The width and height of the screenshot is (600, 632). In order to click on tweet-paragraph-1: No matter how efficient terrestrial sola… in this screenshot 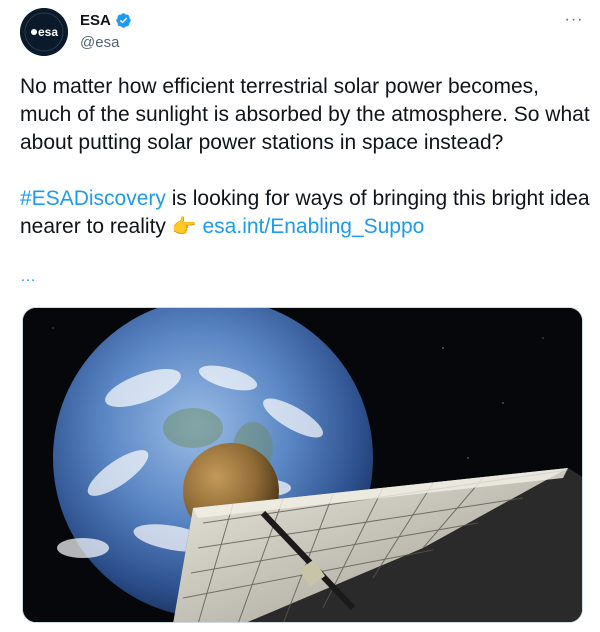, I will do `click(305, 114)`.